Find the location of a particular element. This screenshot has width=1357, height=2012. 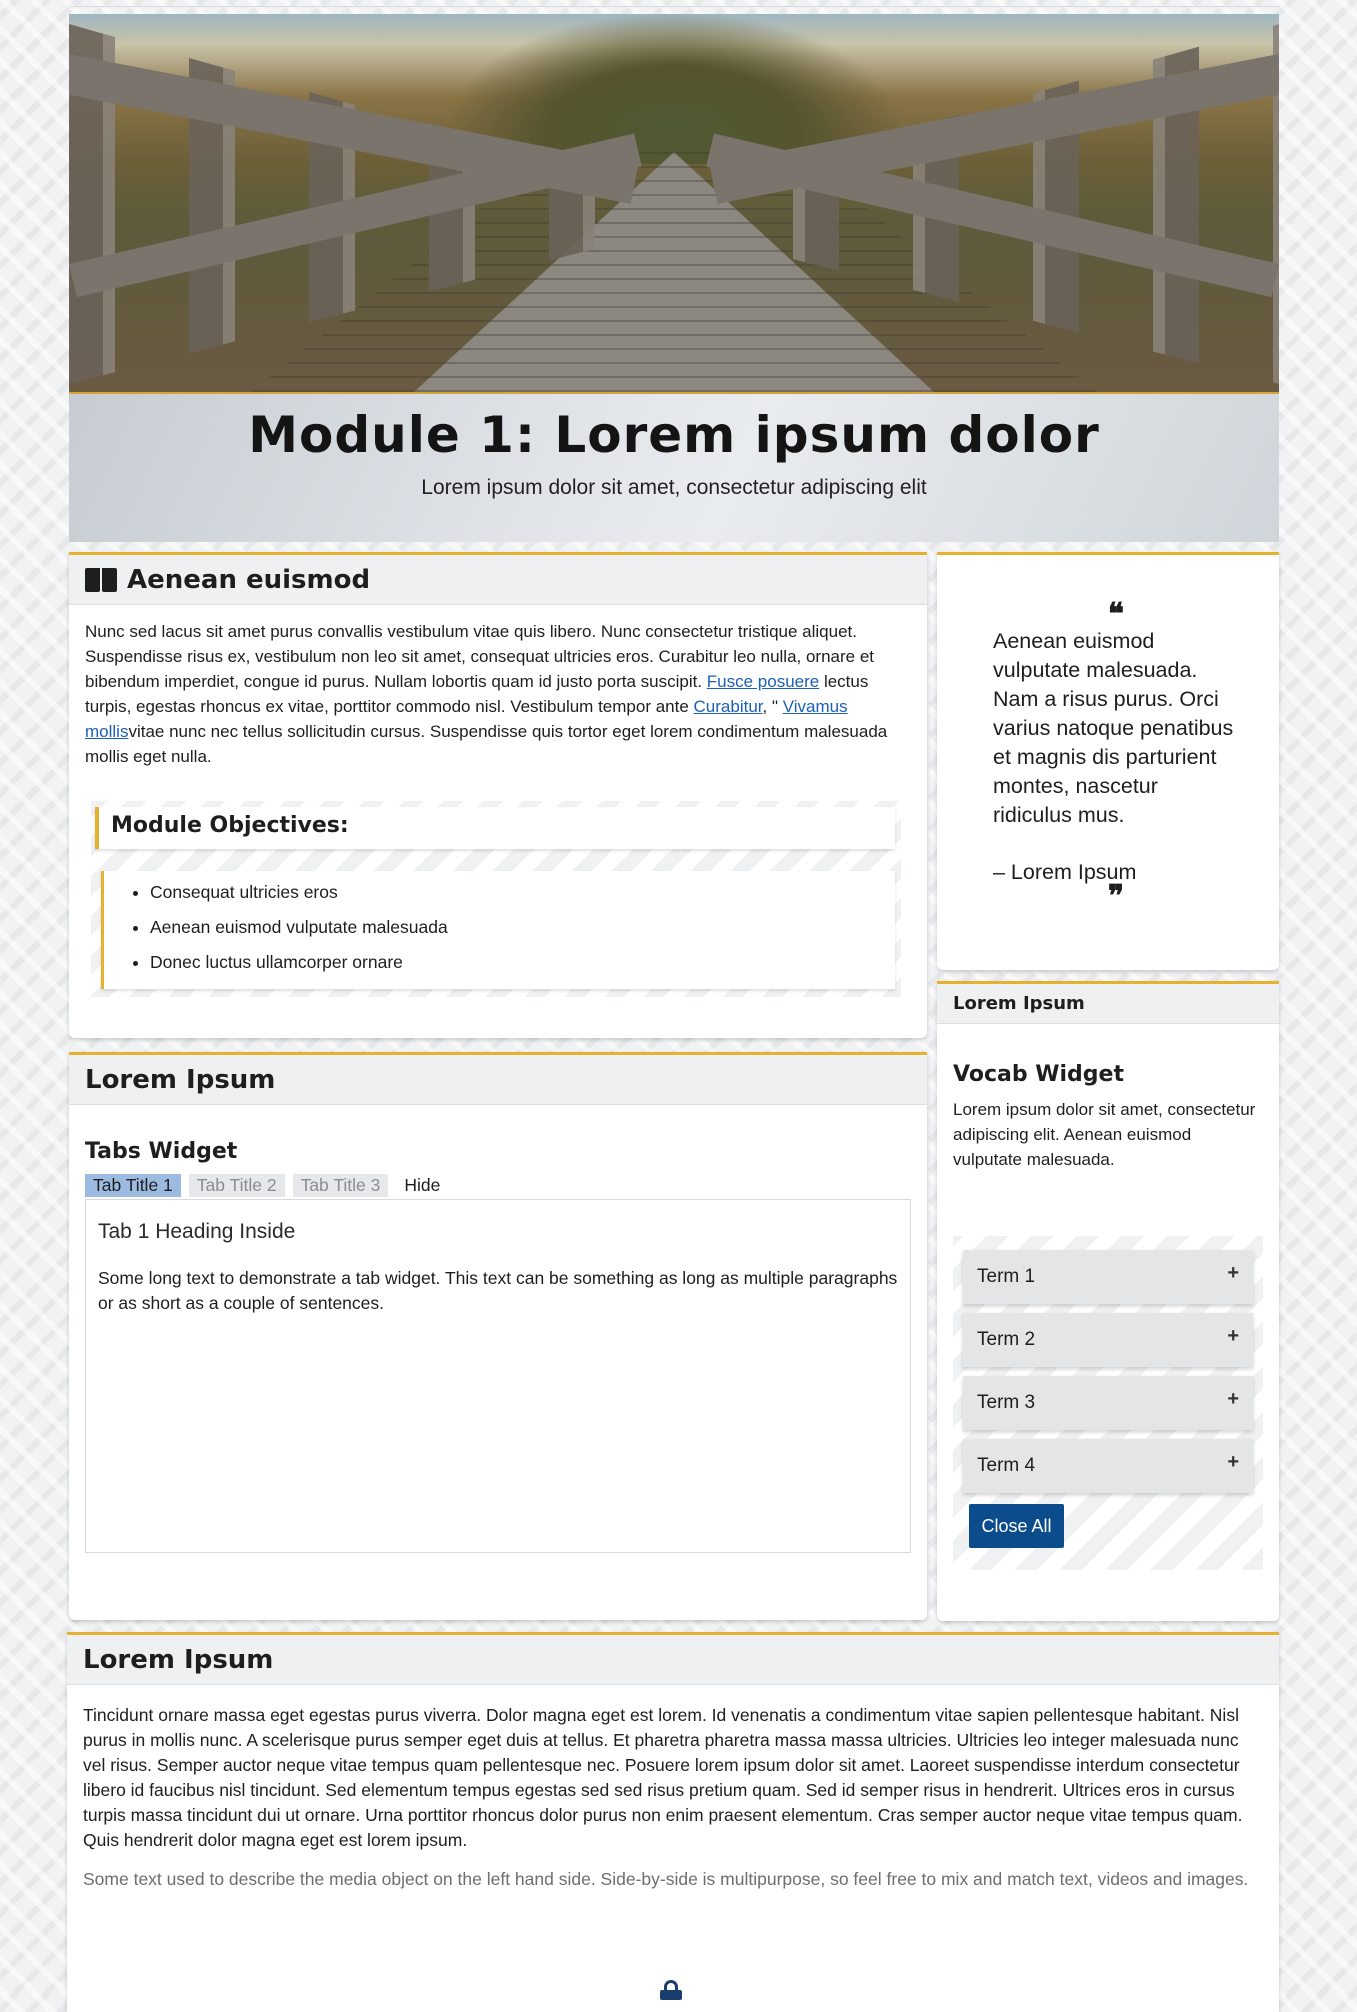

close-all-button: Close All is located at coordinates (1016, 1526).